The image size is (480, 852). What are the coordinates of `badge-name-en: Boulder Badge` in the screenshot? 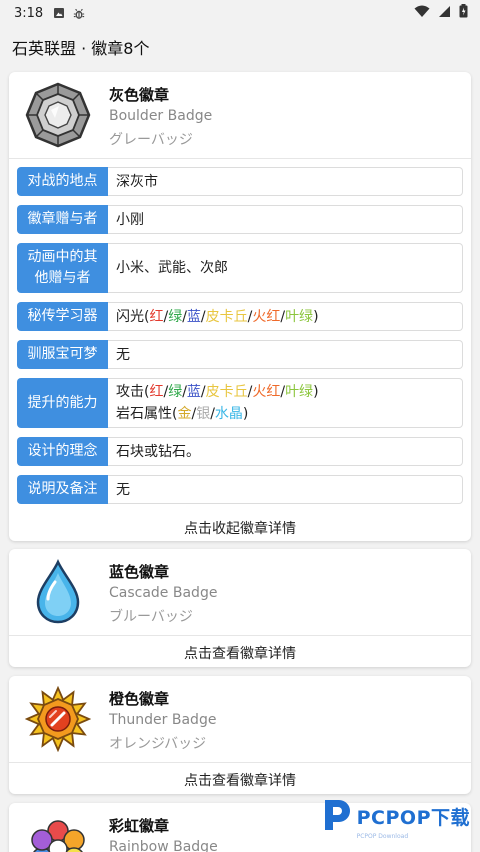 It's located at (161, 116).